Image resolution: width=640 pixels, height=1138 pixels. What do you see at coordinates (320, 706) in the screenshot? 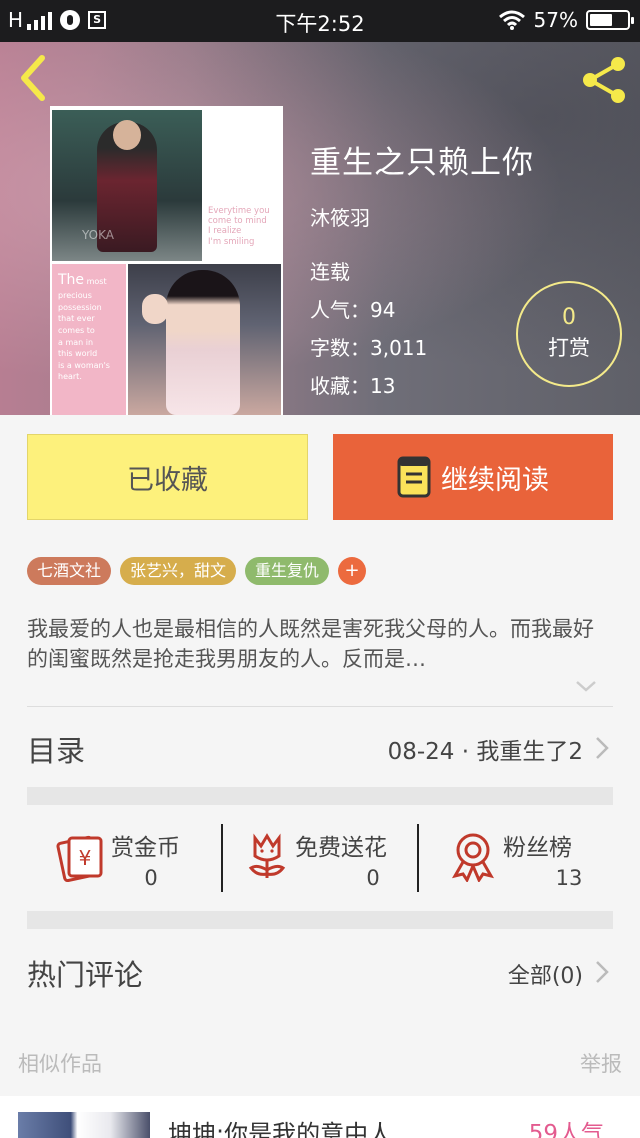
I see `divider` at bounding box center [320, 706].